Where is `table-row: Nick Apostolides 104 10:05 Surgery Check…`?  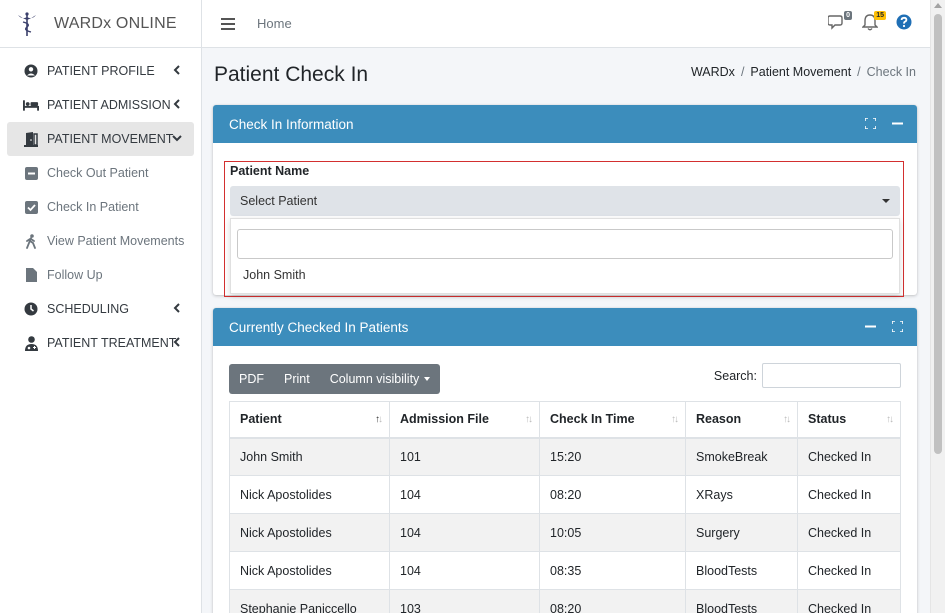
table-row: Nick Apostolides 104 10:05 Surgery Check… is located at coordinates (565, 532).